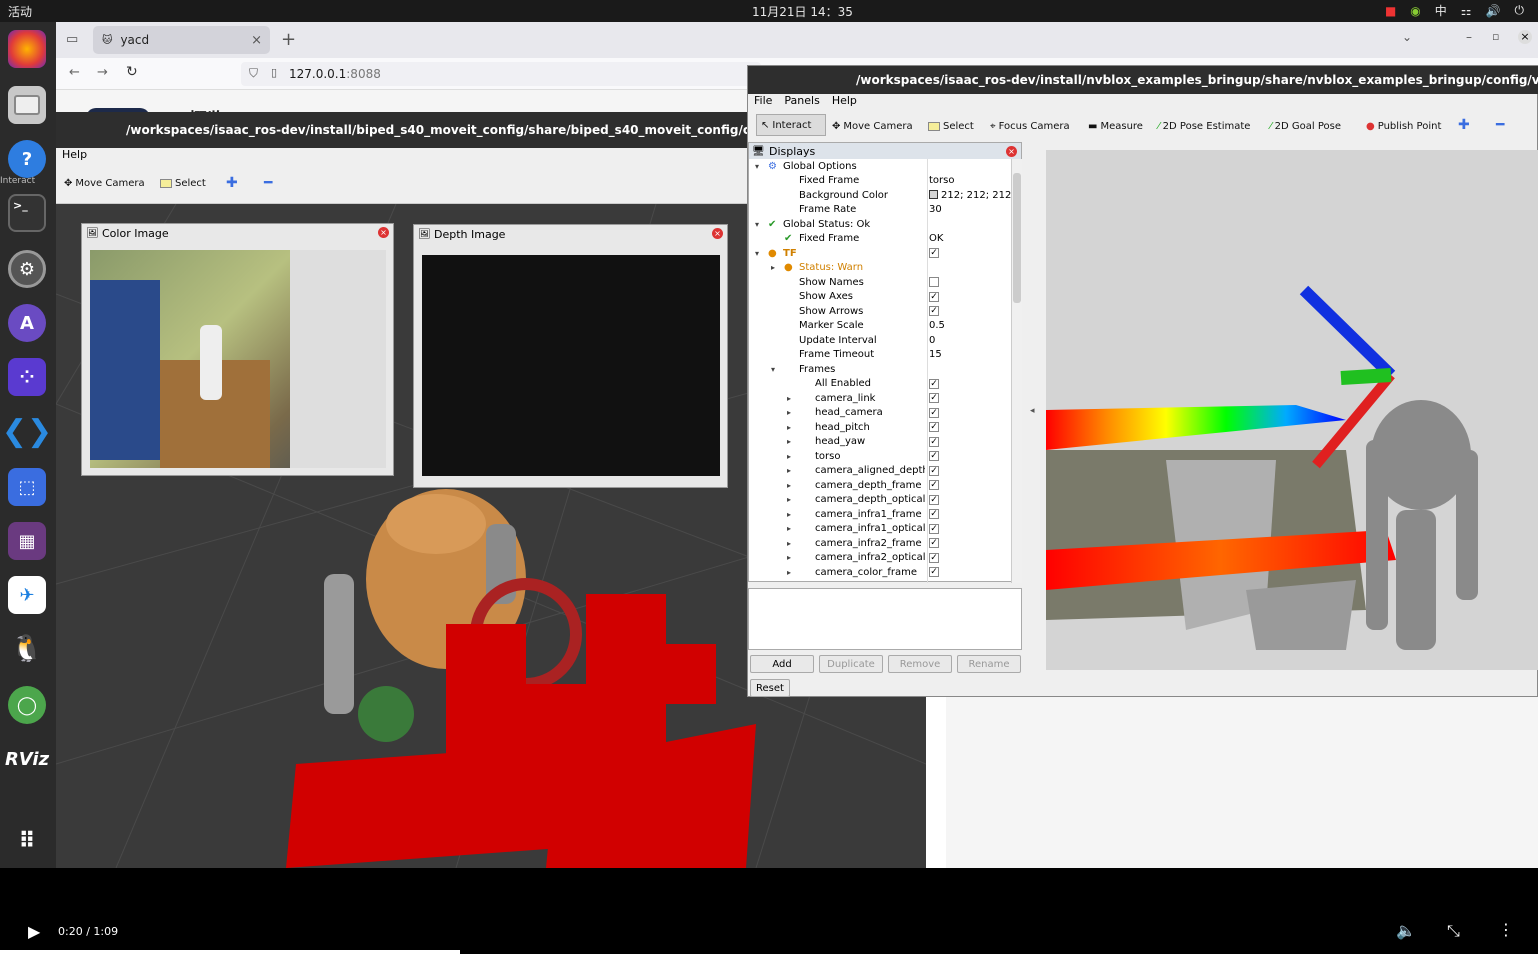 The width and height of the screenshot is (1538, 954). What do you see at coordinates (880, 181) in the screenshot?
I see `display-row: Fixed Frame torso` at bounding box center [880, 181].